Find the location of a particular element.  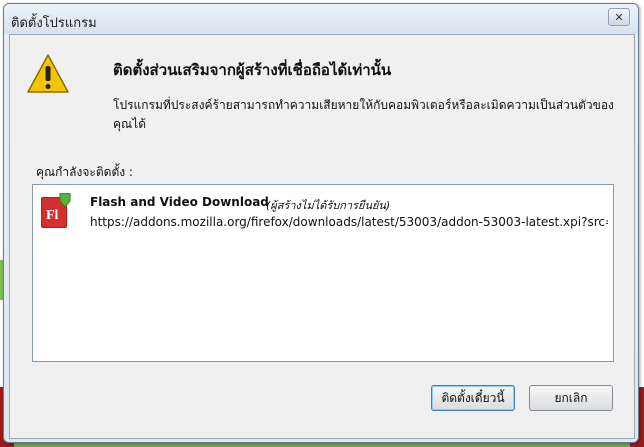

warning-icon is located at coordinates (48, 73).